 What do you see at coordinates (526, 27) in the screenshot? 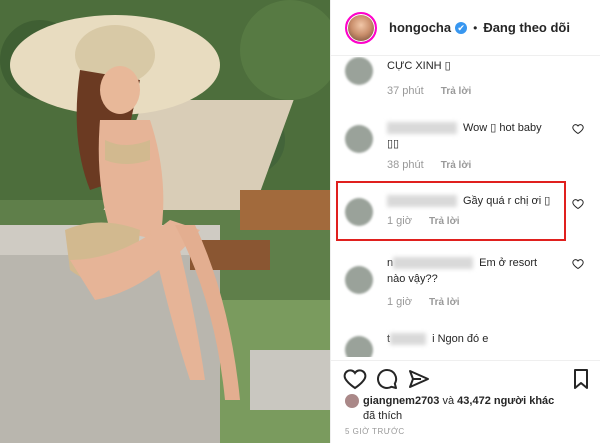
I see `follow-status-button: Đang theo dõi` at bounding box center [526, 27].